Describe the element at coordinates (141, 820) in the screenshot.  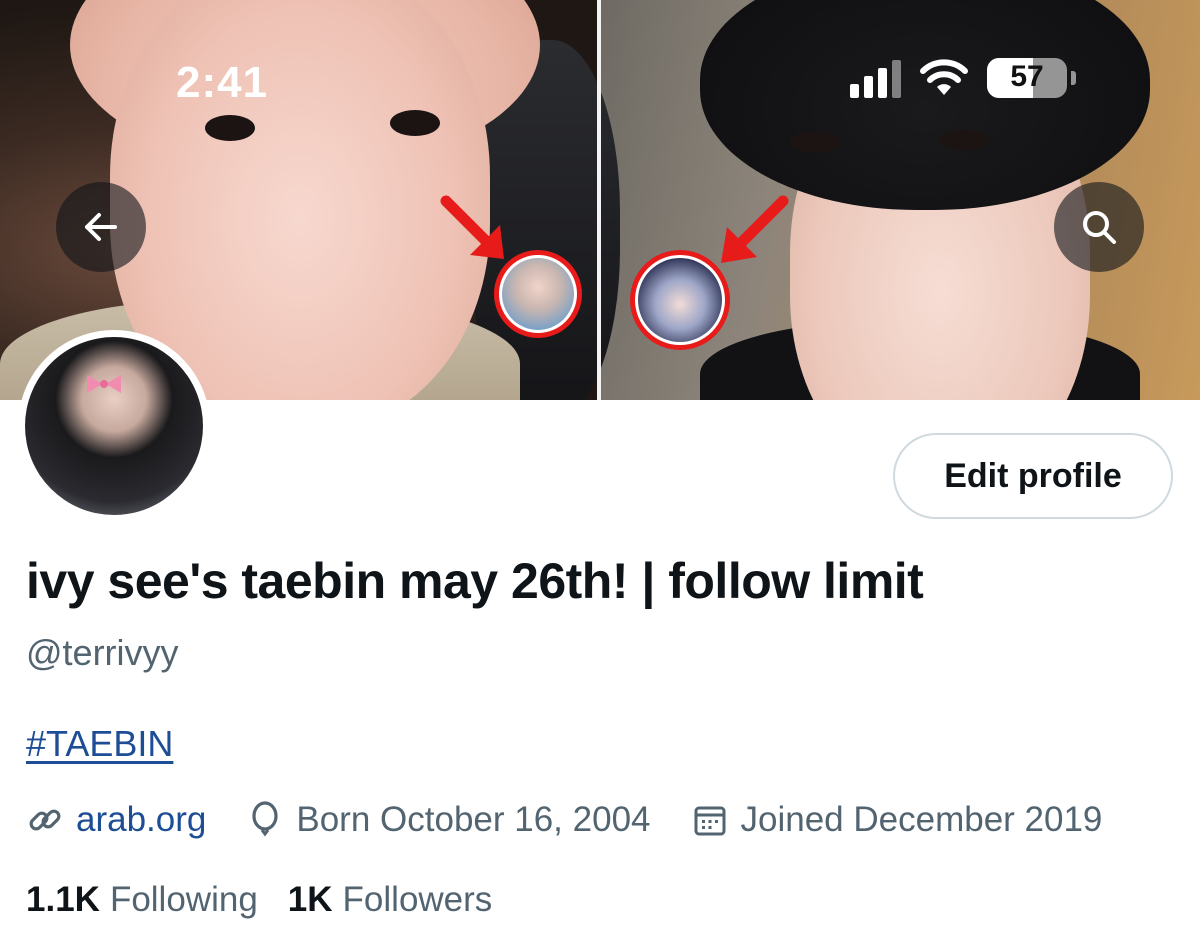
I see `website-link: arab.org` at that location.